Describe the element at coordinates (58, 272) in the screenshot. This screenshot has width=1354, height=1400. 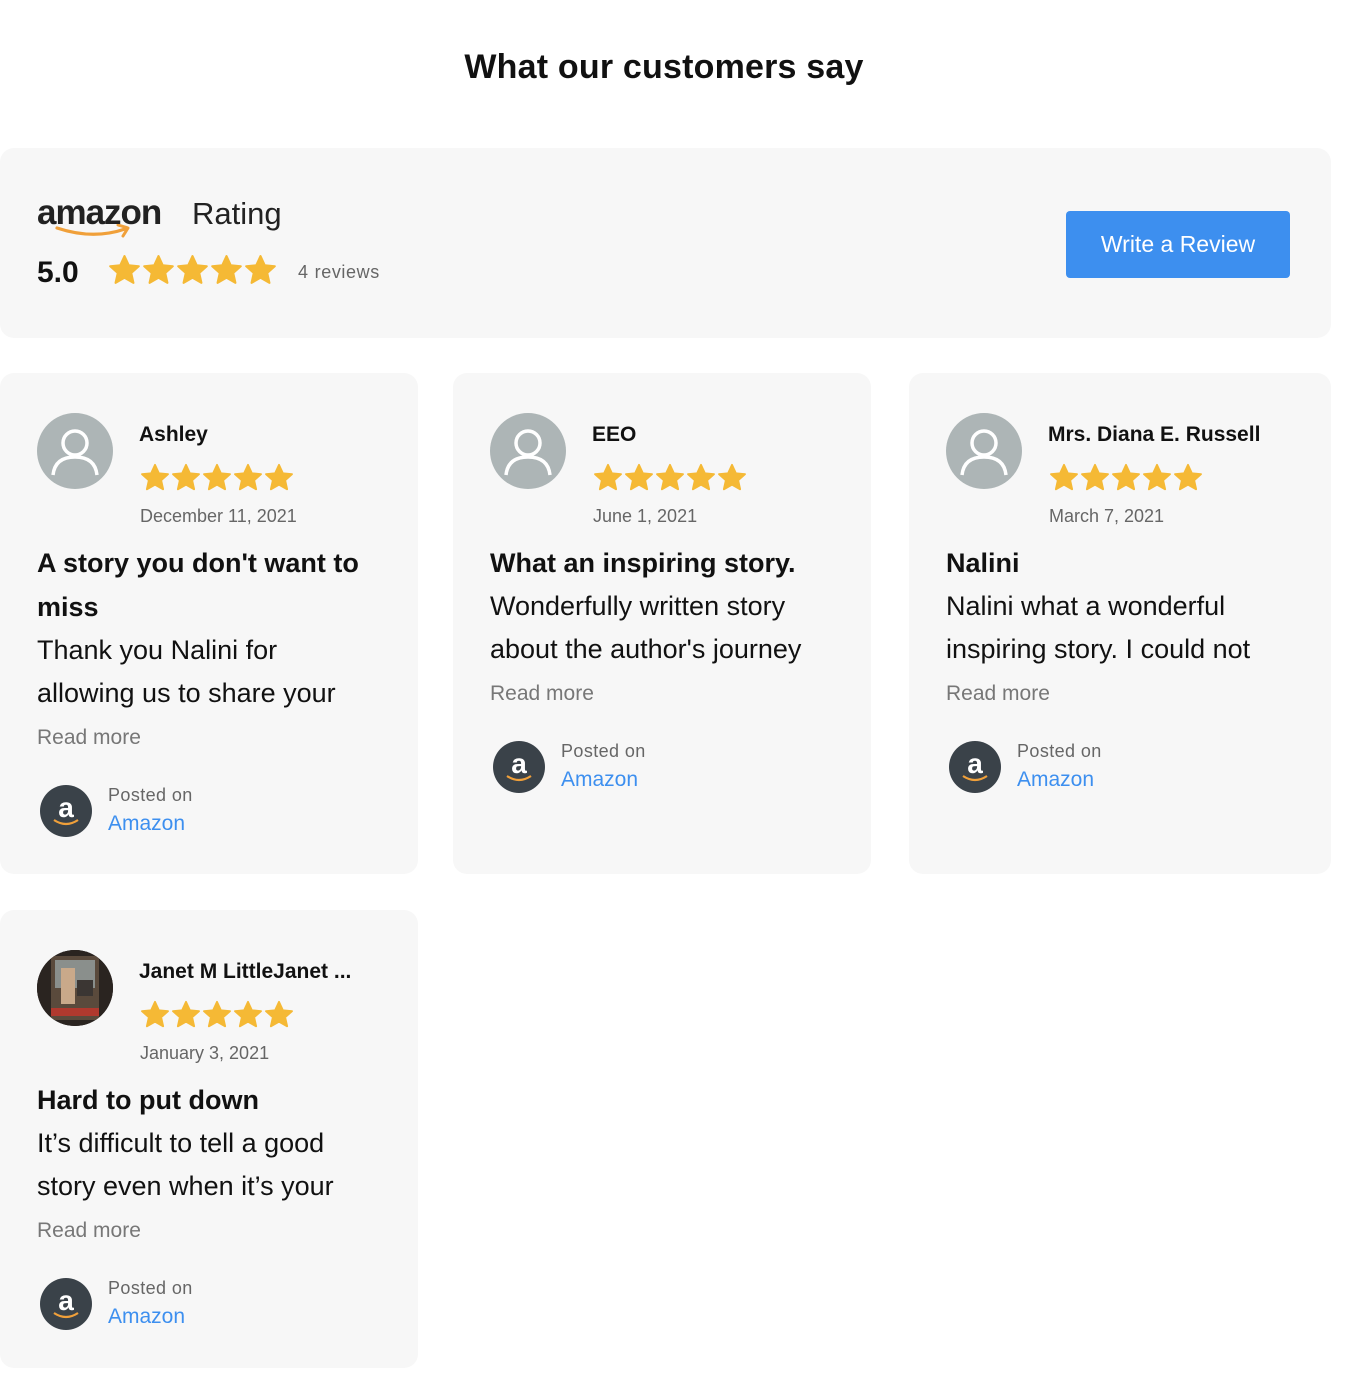
I see `average-rating: 5.0` at that location.